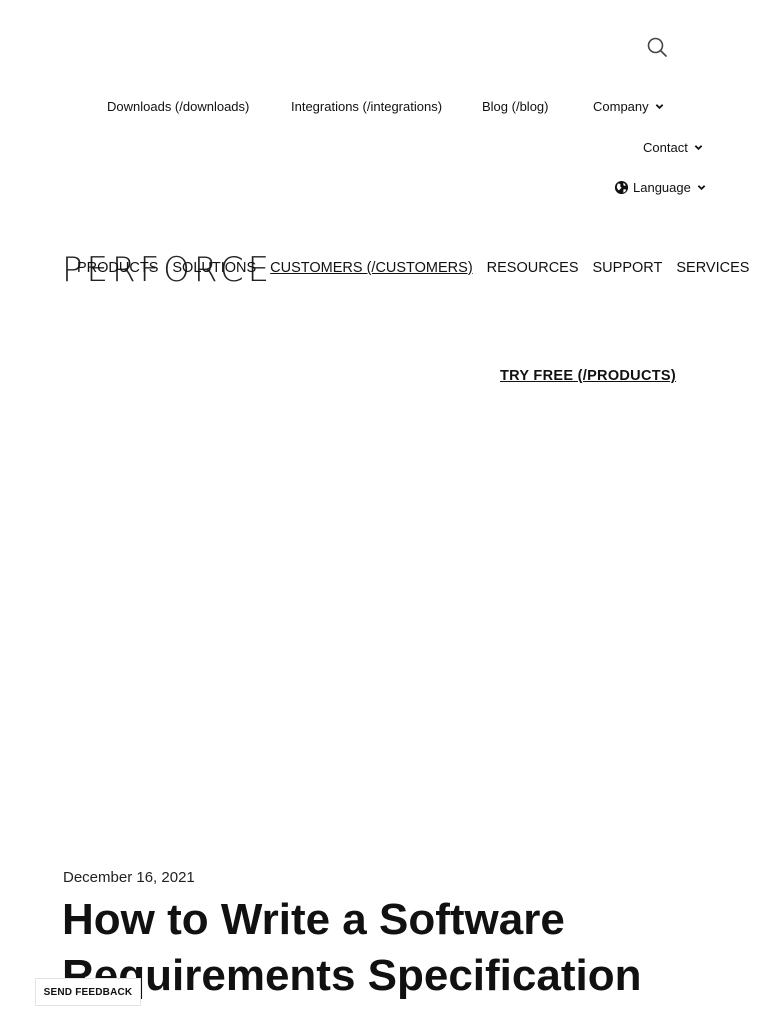  What do you see at coordinates (628, 106) in the screenshot?
I see `util-dropdown-company: Company` at bounding box center [628, 106].